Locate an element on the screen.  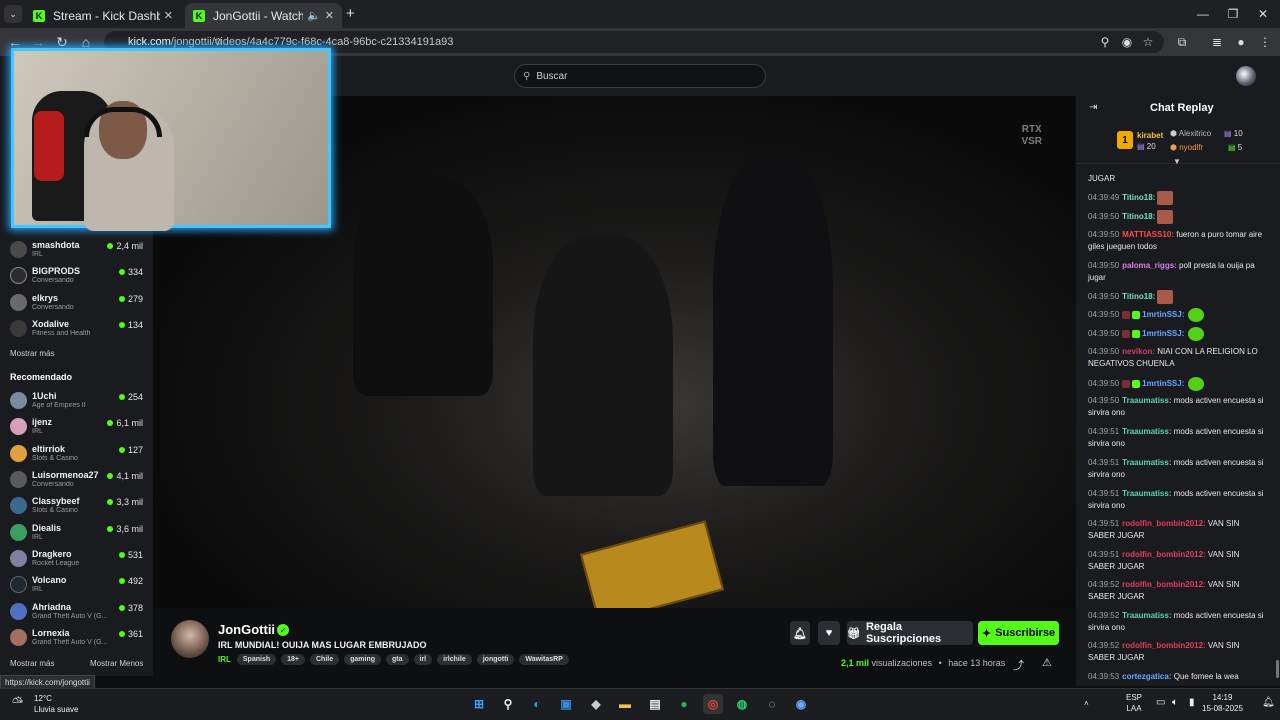
weather-widget: 12°C Lluvia suave is located at coordinates (56, 704).